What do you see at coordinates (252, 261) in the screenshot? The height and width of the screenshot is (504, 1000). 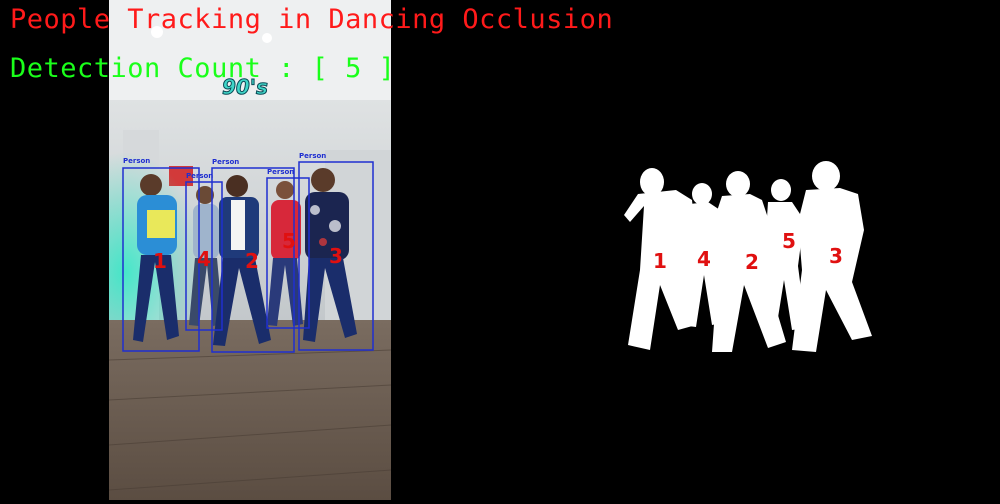 I see `track-id-label: 2` at bounding box center [252, 261].